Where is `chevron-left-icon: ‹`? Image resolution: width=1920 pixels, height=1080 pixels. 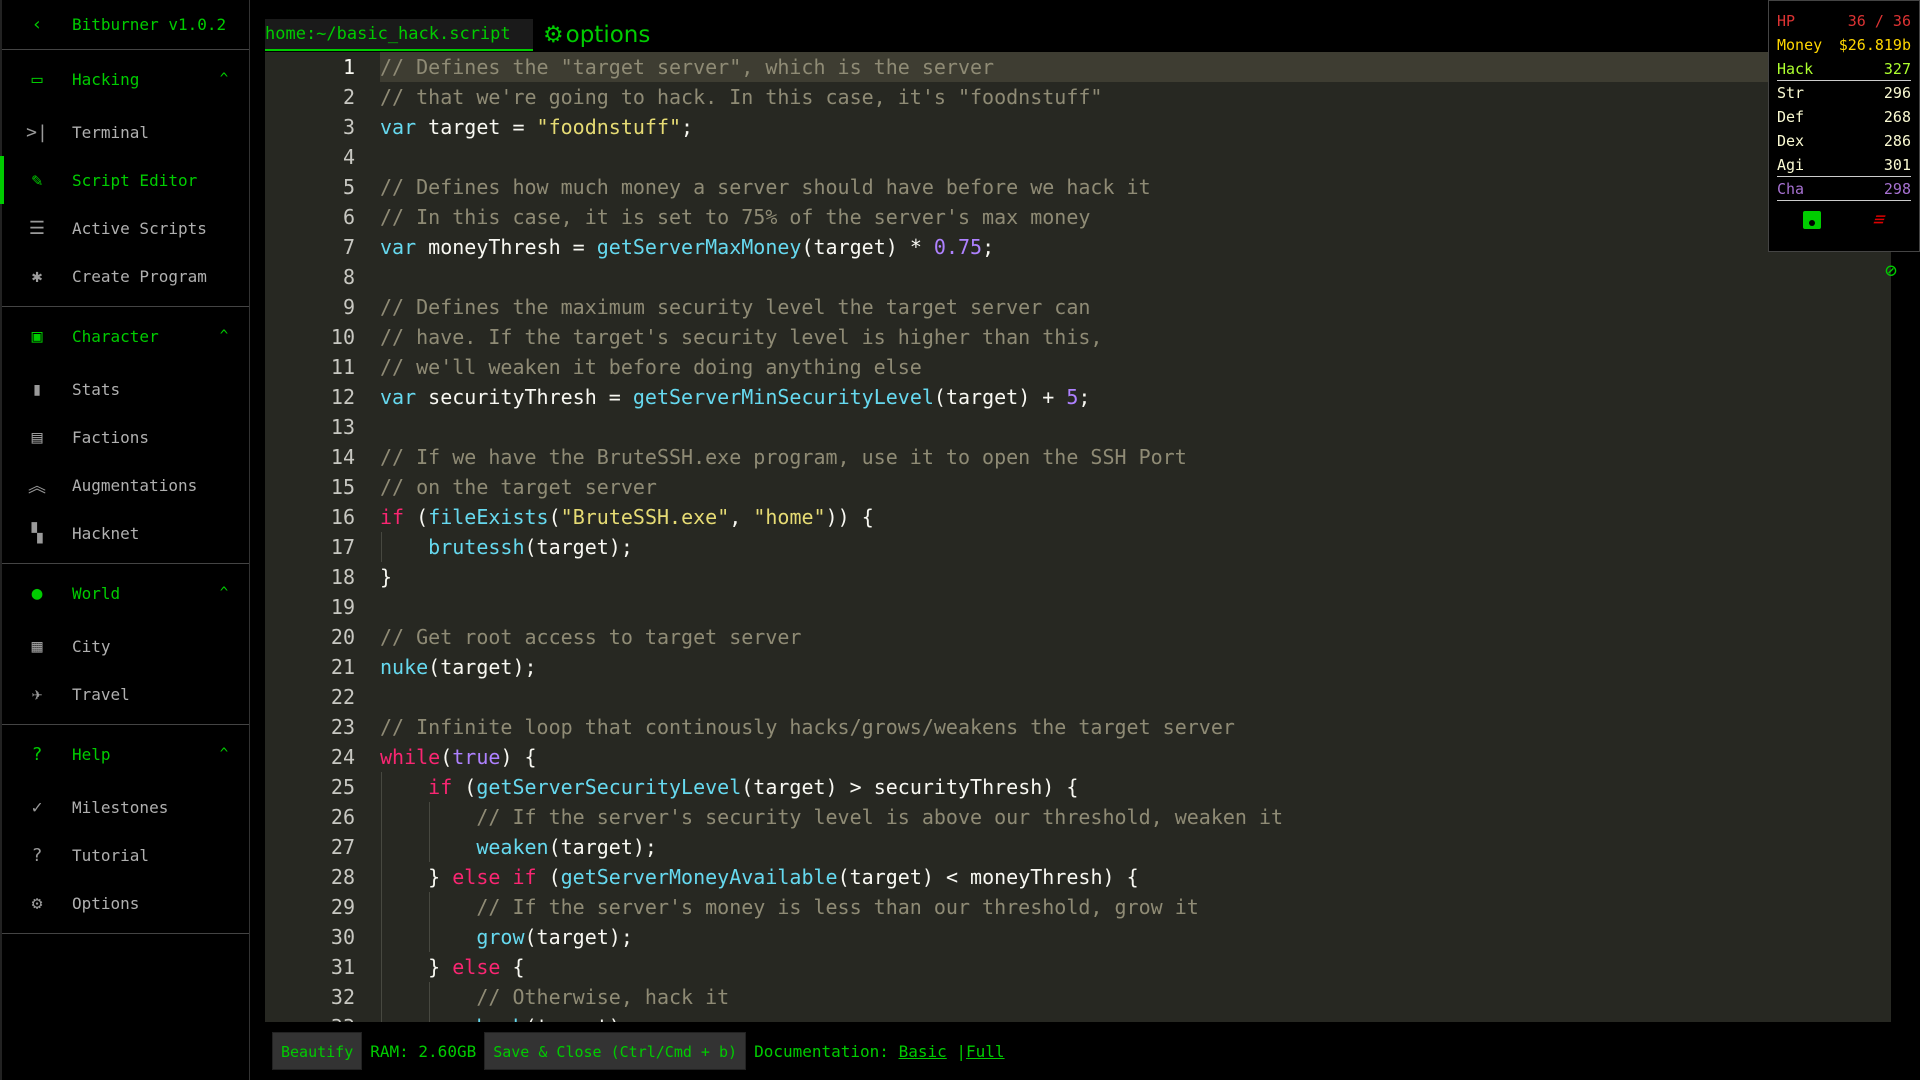
chevron-left-icon: ‹ is located at coordinates (37, 24).